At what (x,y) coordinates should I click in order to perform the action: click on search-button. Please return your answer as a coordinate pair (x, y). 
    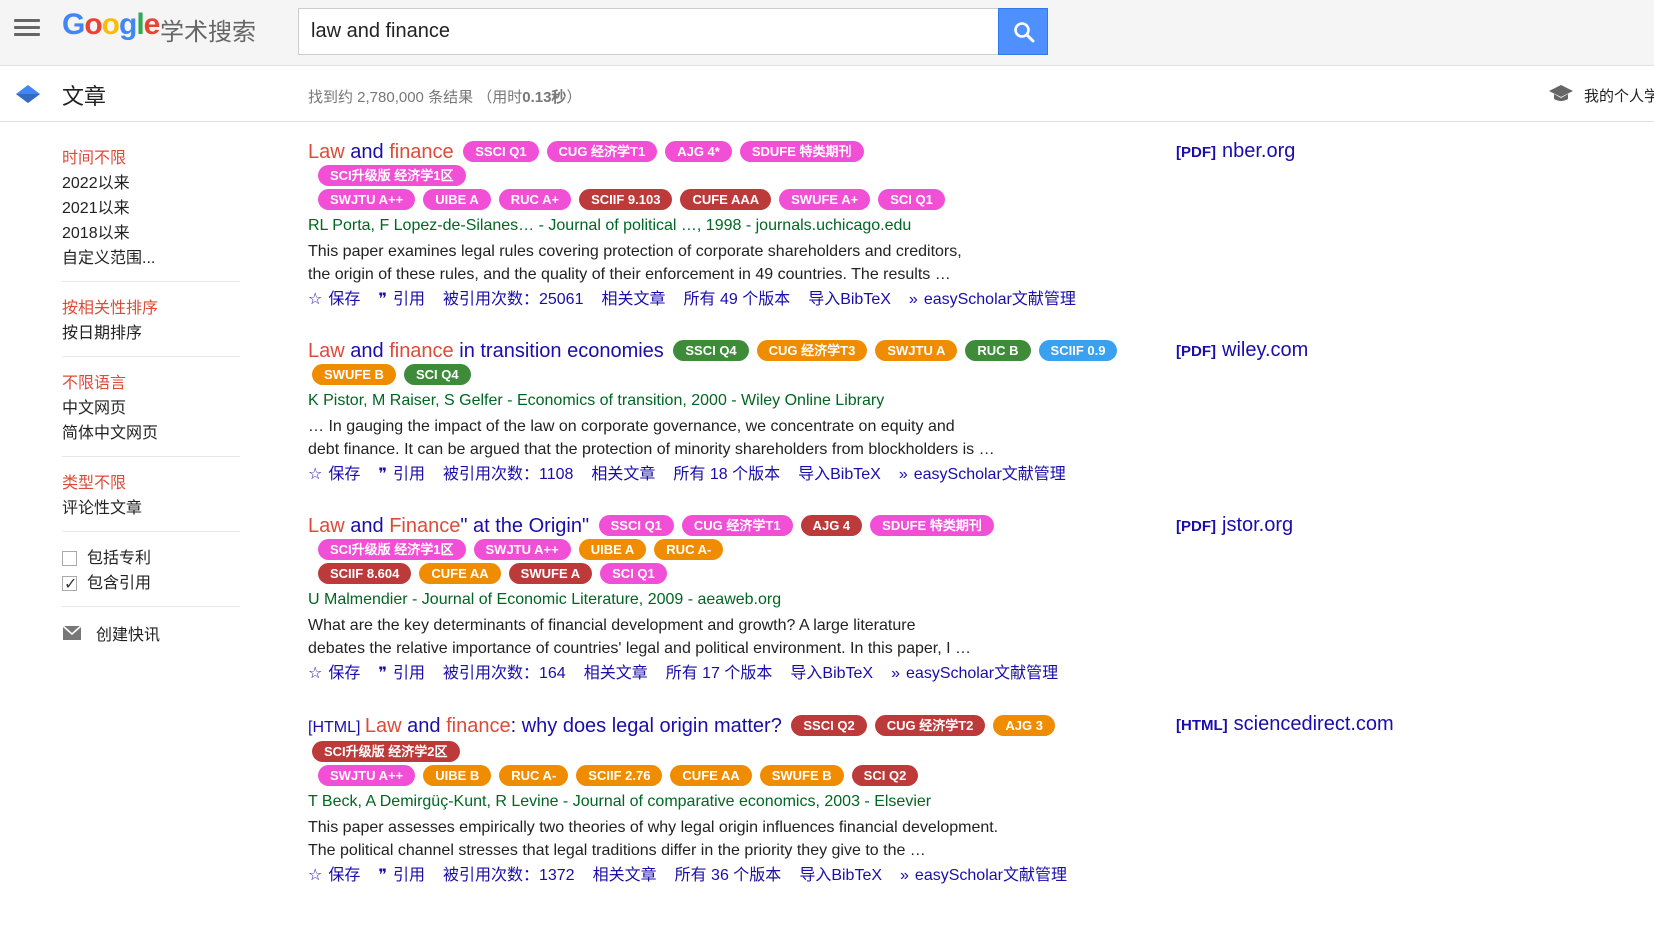
    Looking at the image, I should click on (1023, 31).